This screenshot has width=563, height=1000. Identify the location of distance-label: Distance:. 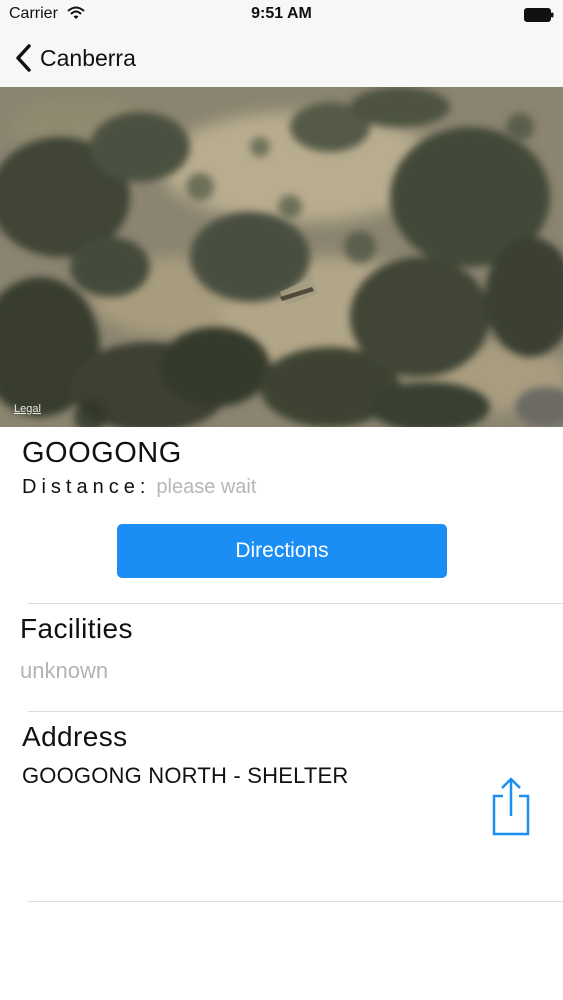
(86, 487).